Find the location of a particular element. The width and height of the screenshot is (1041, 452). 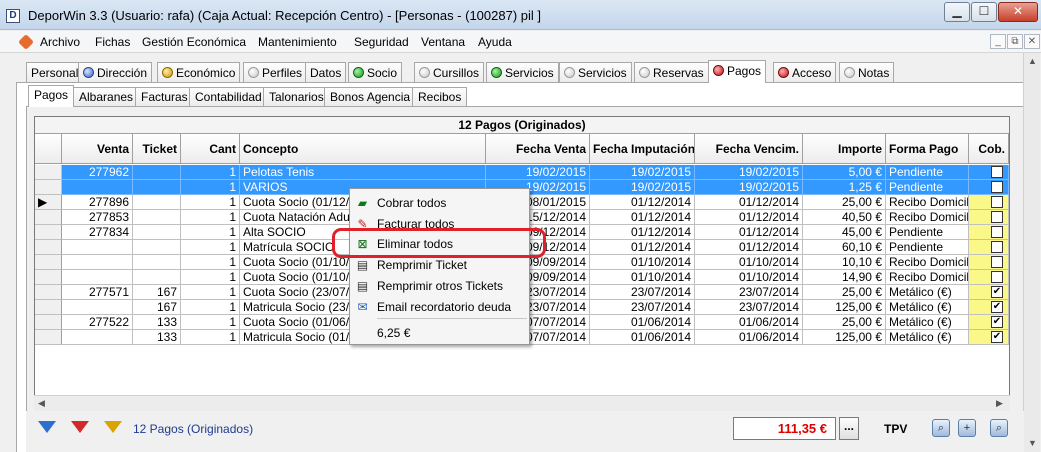

filter-blue-icon is located at coordinates (47, 427).